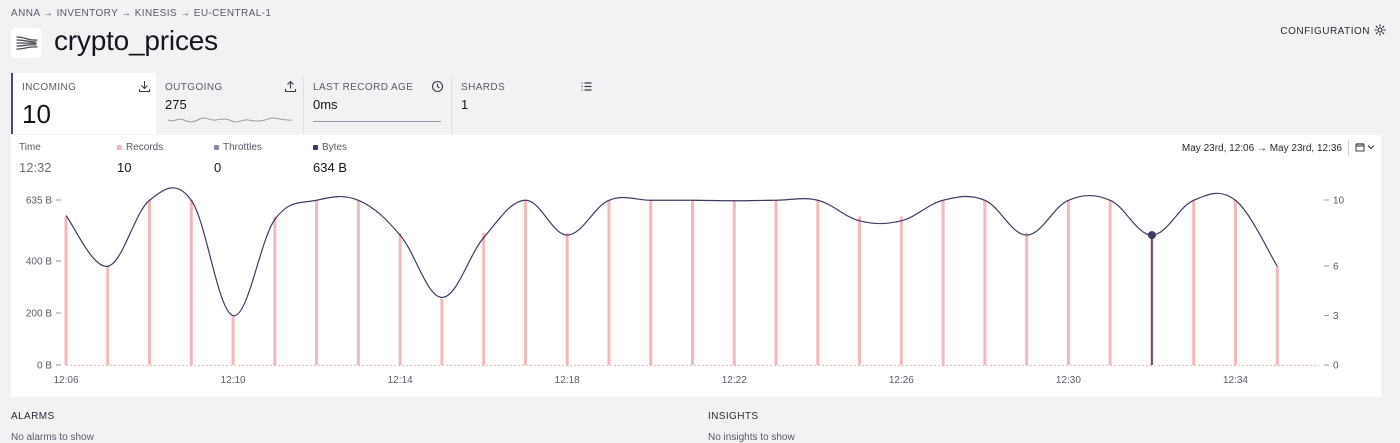  What do you see at coordinates (39, 201) in the screenshot?
I see `y-left-tick-label: 635 B` at bounding box center [39, 201].